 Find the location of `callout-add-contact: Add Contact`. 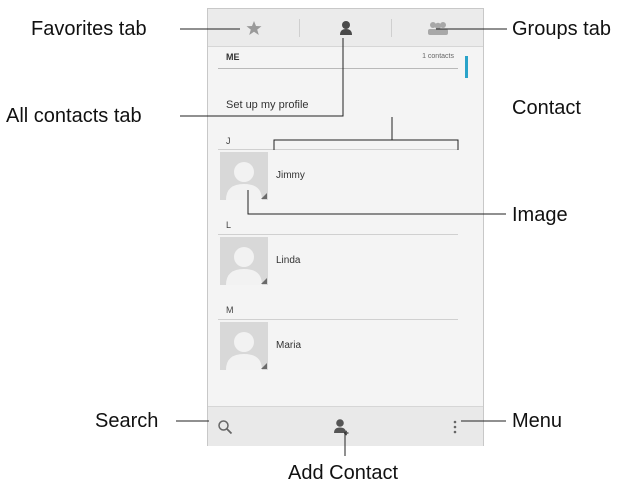

callout-add-contact: Add Contact is located at coordinates (343, 473).